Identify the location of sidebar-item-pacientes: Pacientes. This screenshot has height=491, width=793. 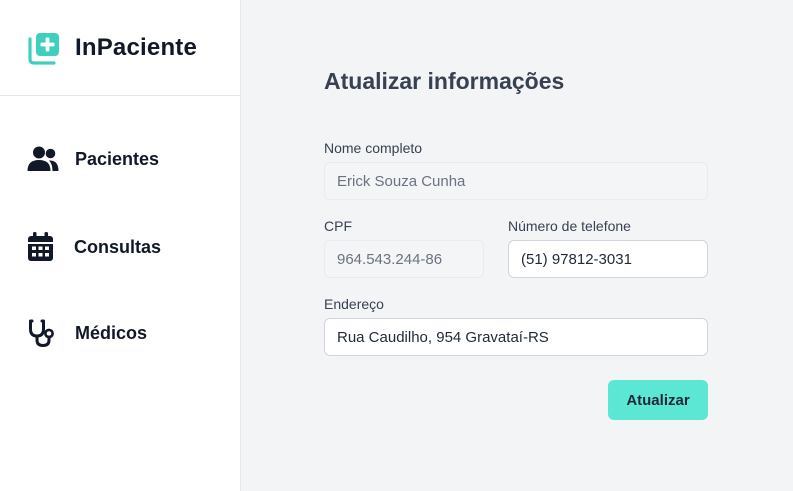
(93, 159).